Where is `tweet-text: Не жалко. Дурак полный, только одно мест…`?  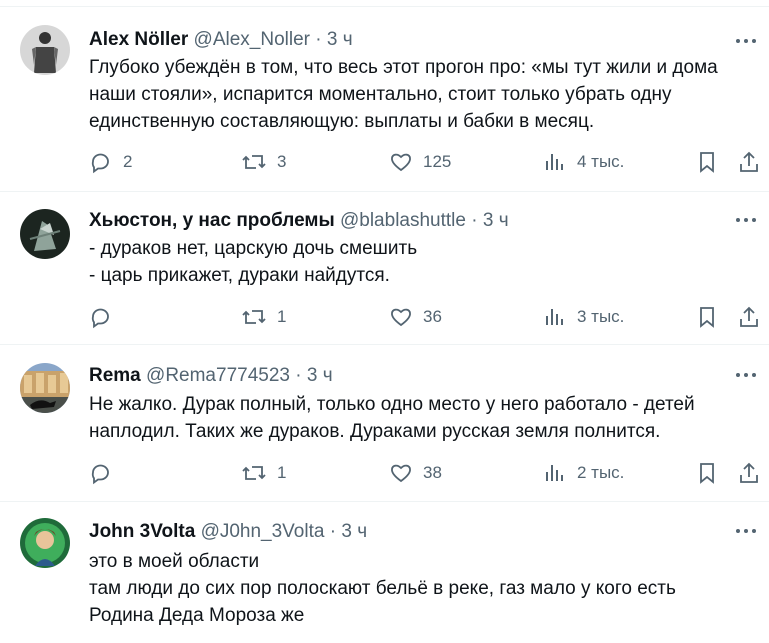
tweet-text: Не жалко. Дурак полный, только одно мест… is located at coordinates (419, 418).